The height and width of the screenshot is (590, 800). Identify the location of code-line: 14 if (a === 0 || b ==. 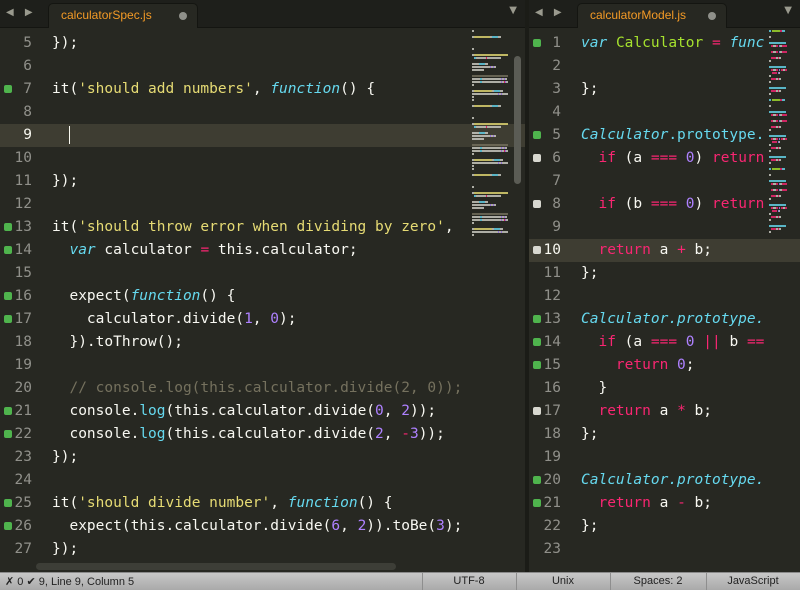
(664, 342).